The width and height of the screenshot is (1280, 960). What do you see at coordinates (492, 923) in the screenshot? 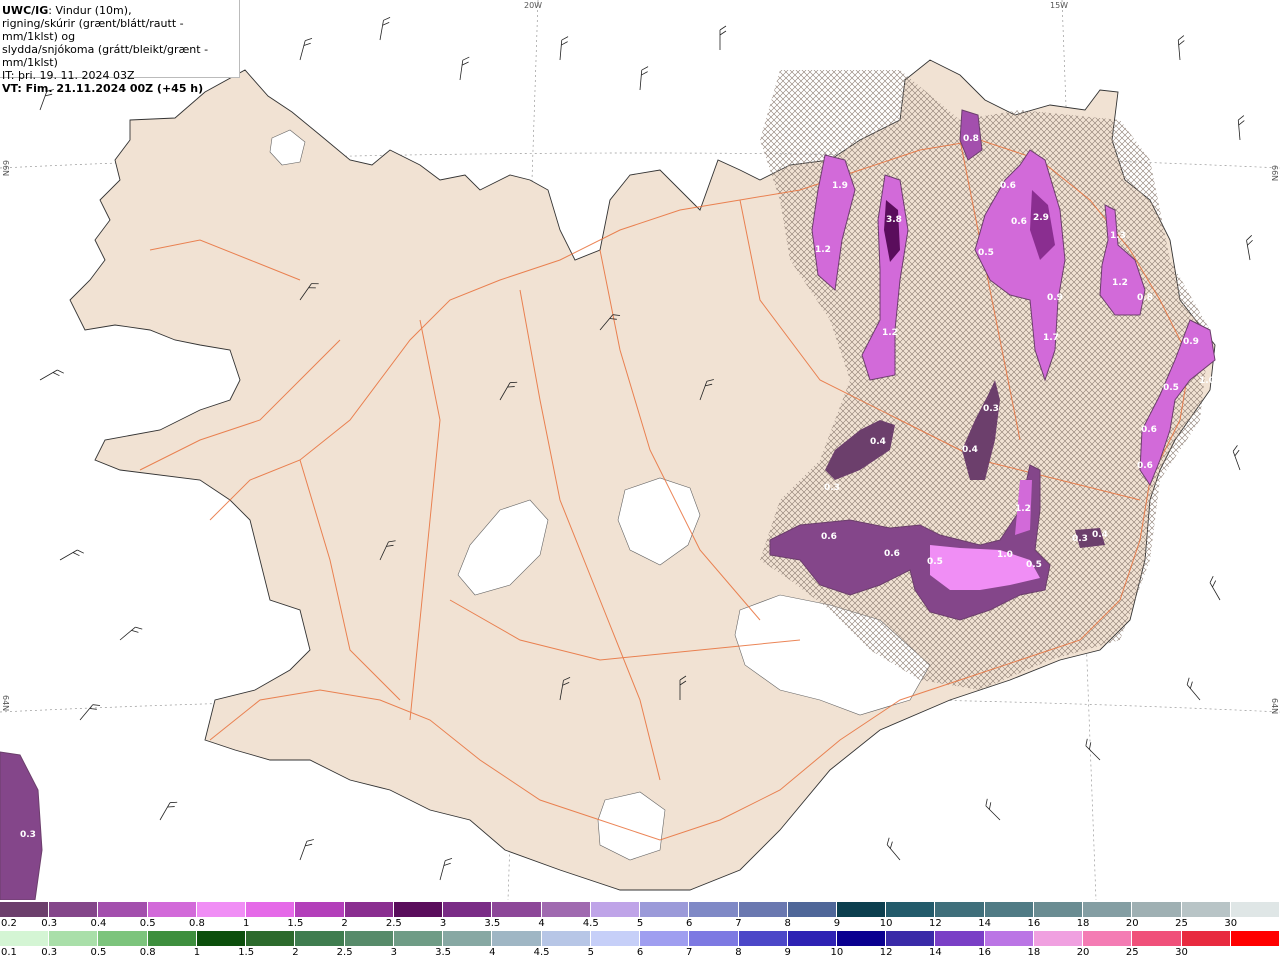
I see `legend-tick-label: 3.5` at bounding box center [492, 923].